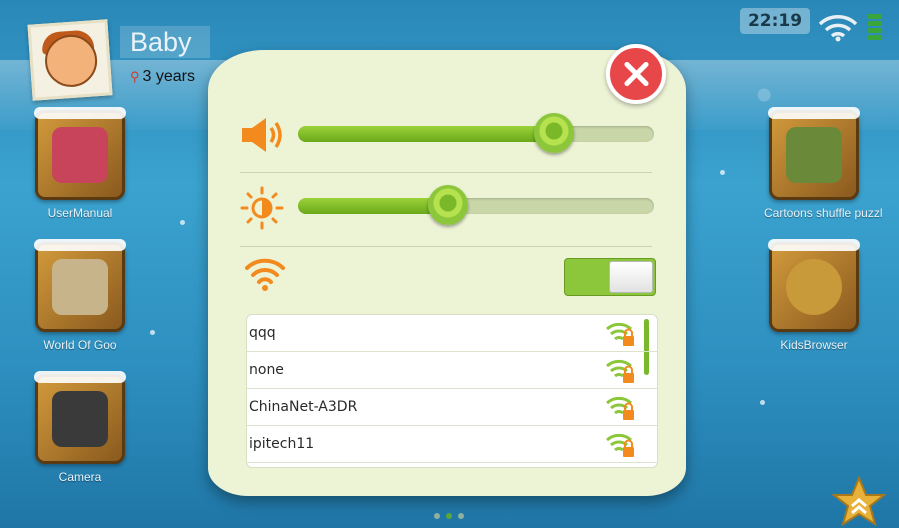 The image size is (899, 528). I want to click on app-label: World Of Goo, so click(80, 345).